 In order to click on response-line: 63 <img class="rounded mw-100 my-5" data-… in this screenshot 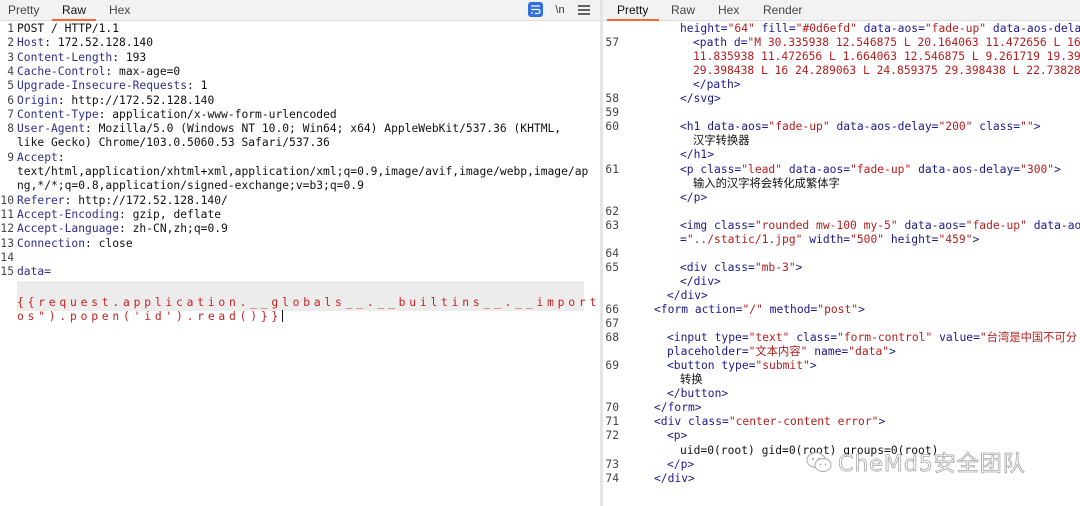, I will do `click(841, 226)`.